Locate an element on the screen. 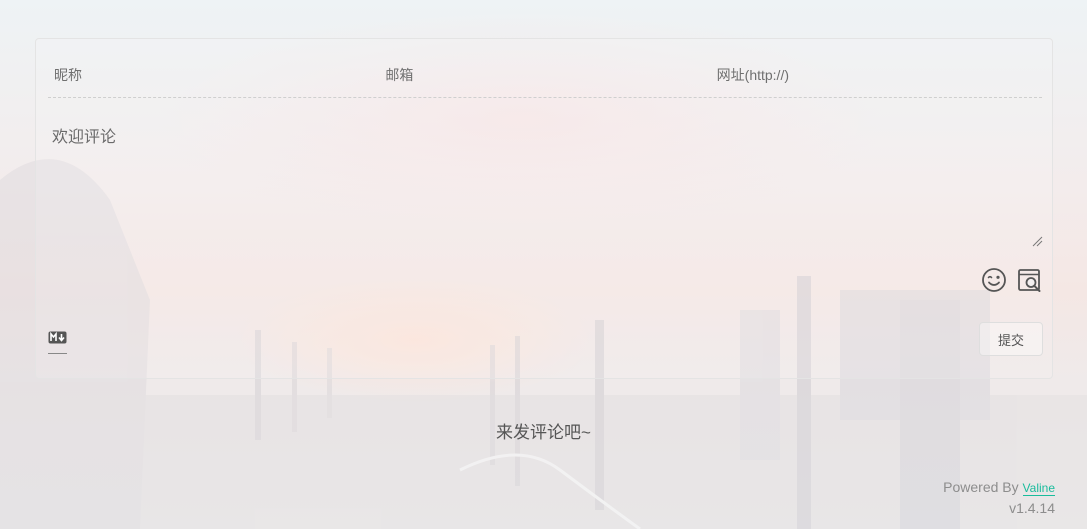  link-field-wrapper is located at coordinates (876, 75).